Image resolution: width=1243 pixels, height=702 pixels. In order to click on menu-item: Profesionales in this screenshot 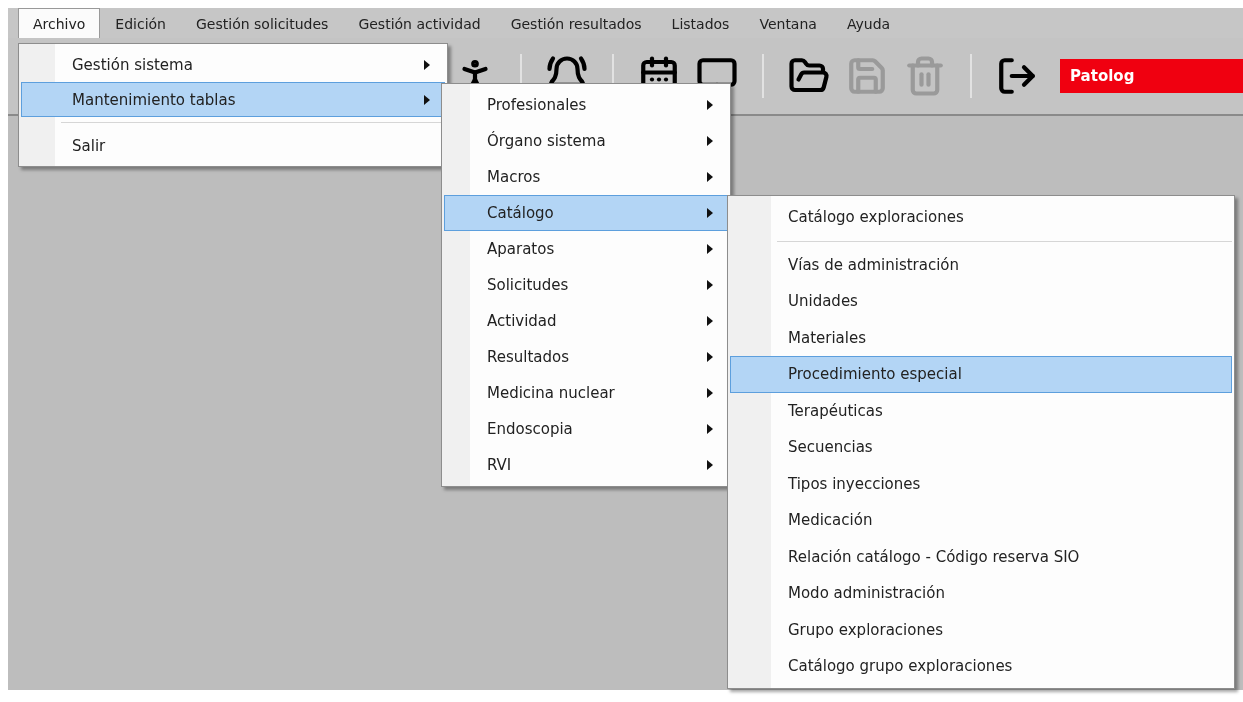, I will do `click(586, 105)`.